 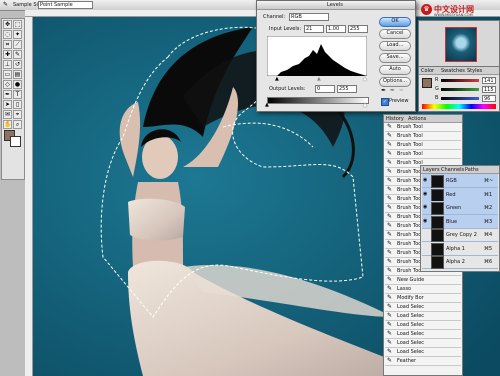 I want to click on tab-history: History, so click(x=395, y=119).